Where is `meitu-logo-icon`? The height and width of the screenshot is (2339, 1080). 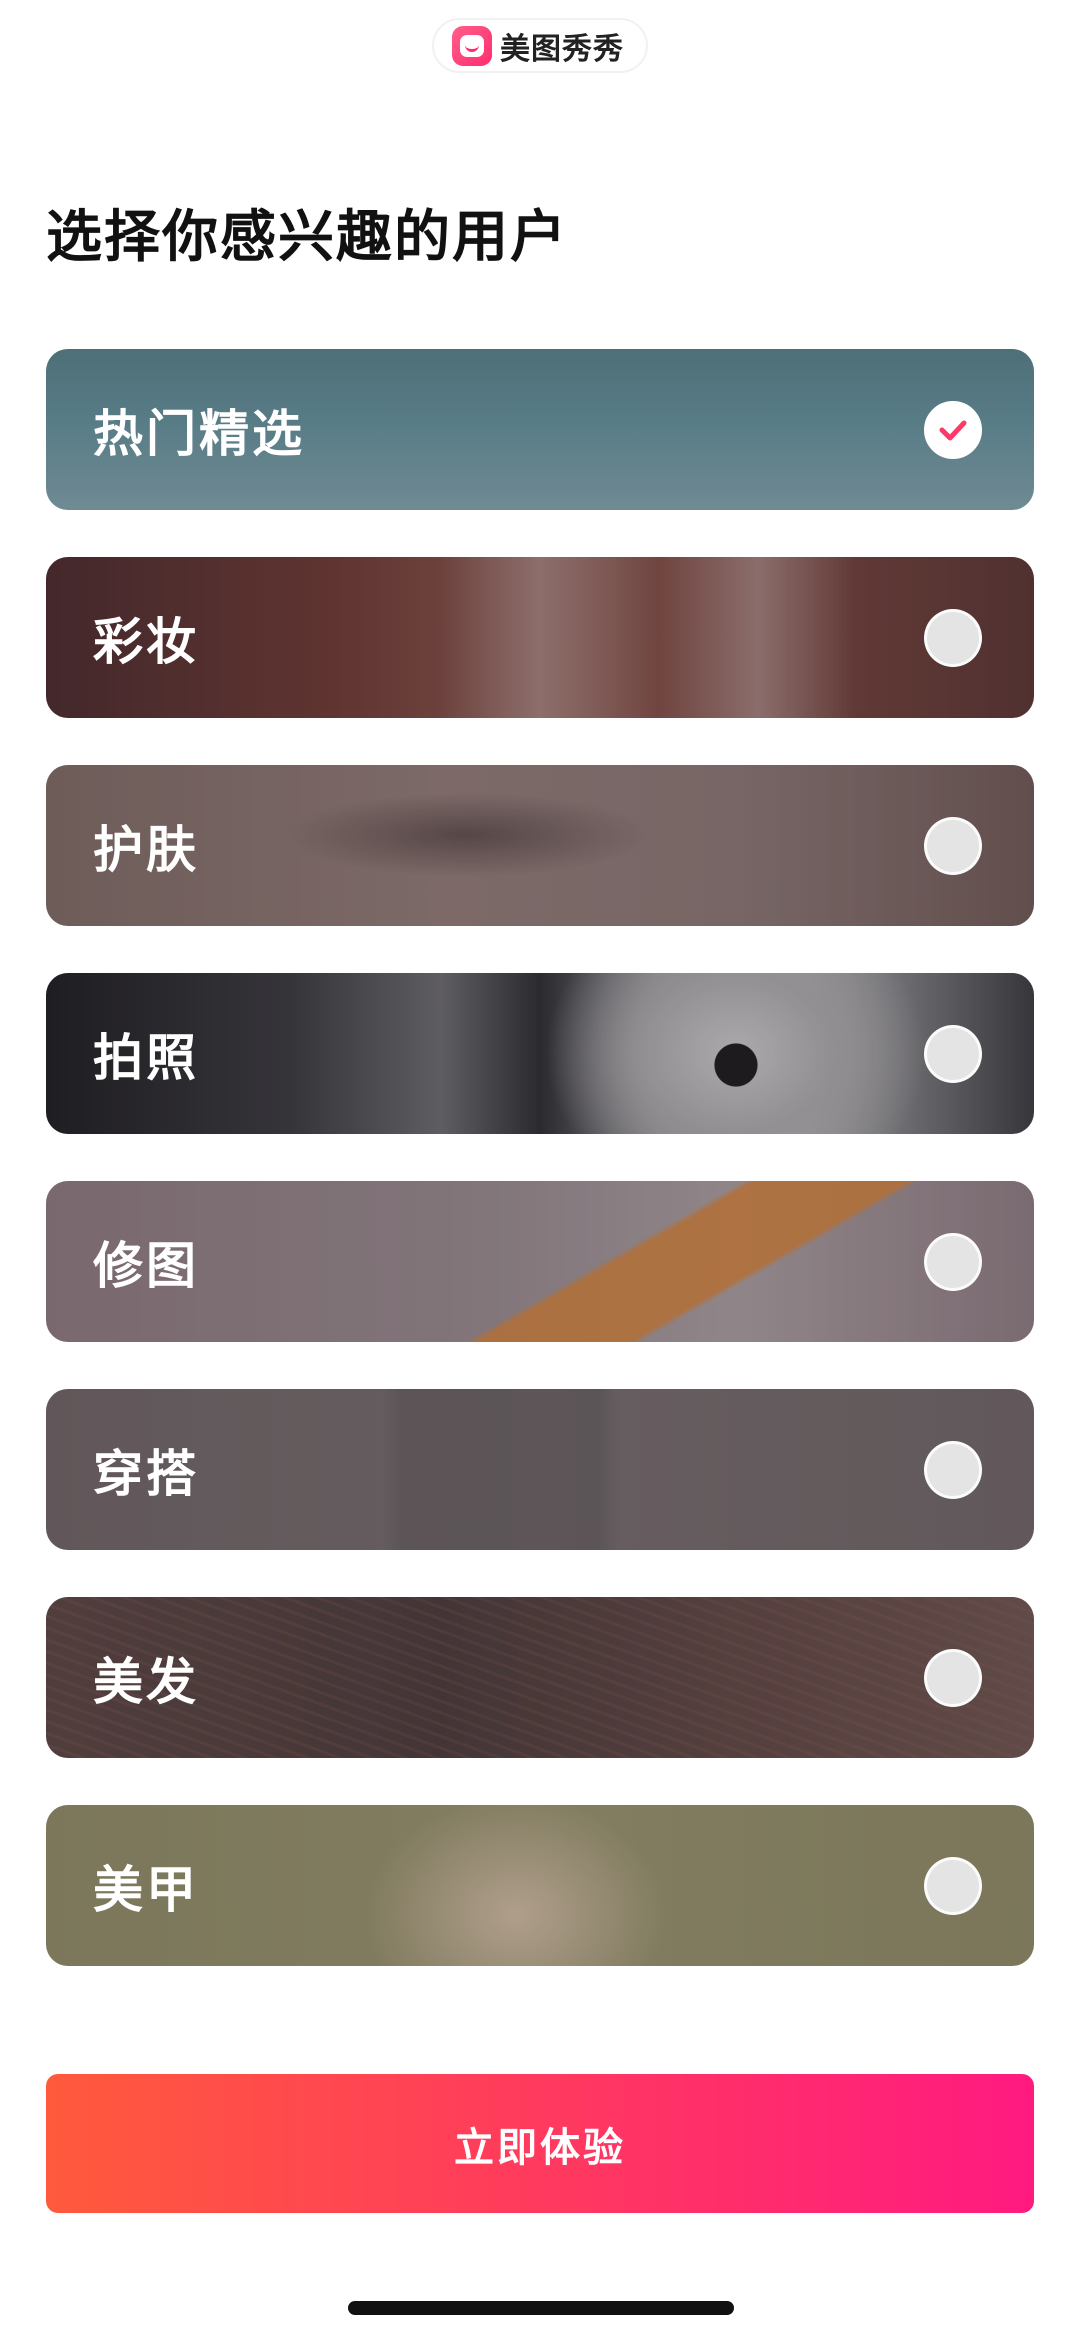 meitu-logo-icon is located at coordinates (472, 45).